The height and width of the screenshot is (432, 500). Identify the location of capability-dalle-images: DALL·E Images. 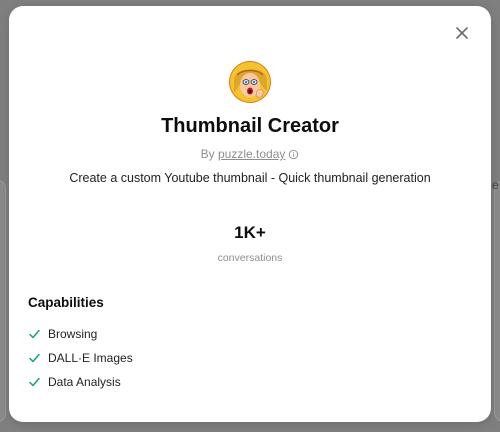
(80, 358).